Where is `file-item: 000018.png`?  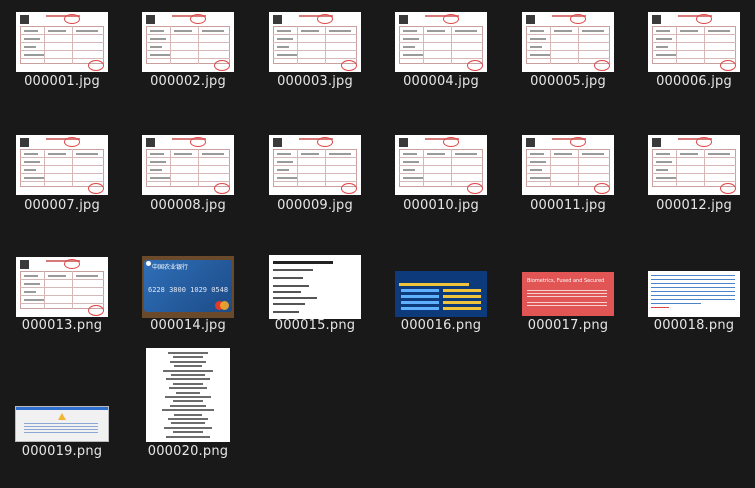 file-item: 000018.png is located at coordinates (693, 305).